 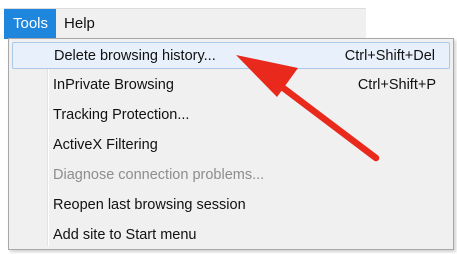 I want to click on menu-item-label: Add site to Start menu, so click(x=125, y=235).